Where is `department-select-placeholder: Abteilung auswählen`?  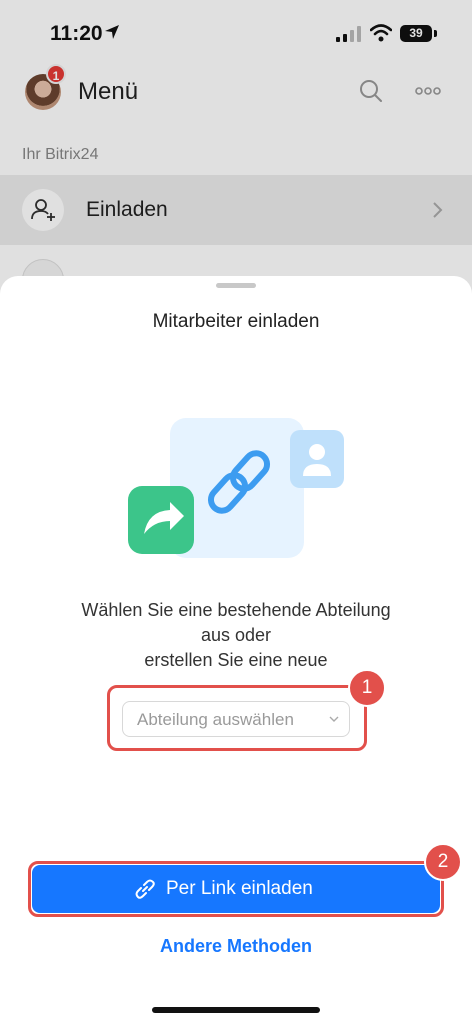 department-select-placeholder: Abteilung auswählen is located at coordinates (215, 719).